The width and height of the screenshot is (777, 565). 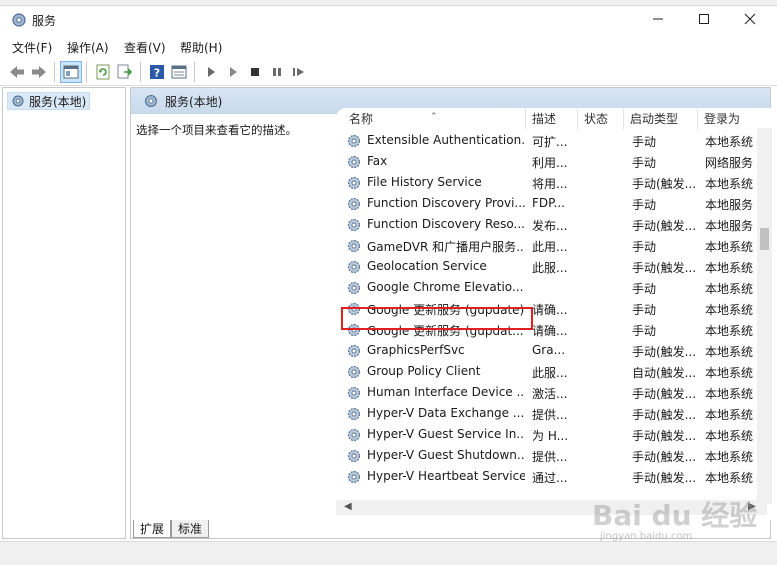 What do you see at coordinates (601, 119) in the screenshot?
I see `column-header-status: 状态` at bounding box center [601, 119].